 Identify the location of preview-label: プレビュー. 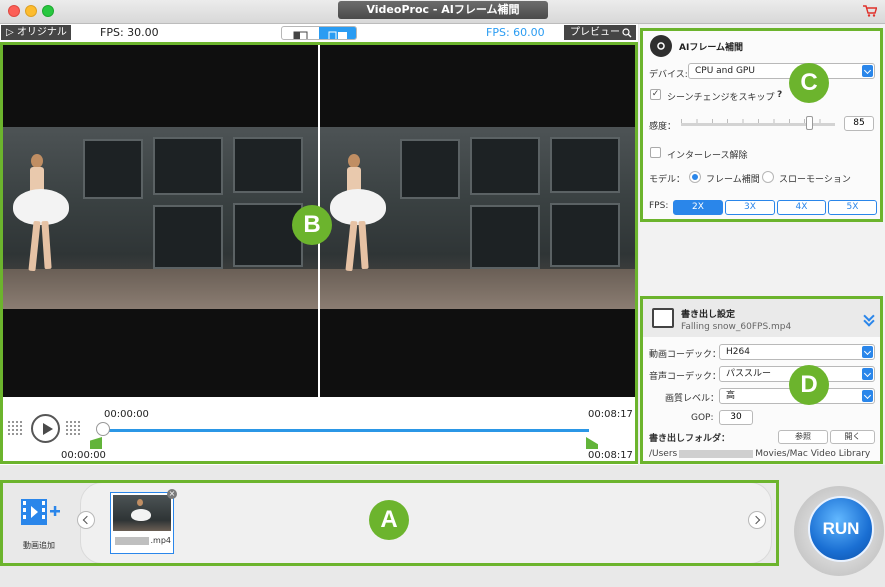
(595, 32).